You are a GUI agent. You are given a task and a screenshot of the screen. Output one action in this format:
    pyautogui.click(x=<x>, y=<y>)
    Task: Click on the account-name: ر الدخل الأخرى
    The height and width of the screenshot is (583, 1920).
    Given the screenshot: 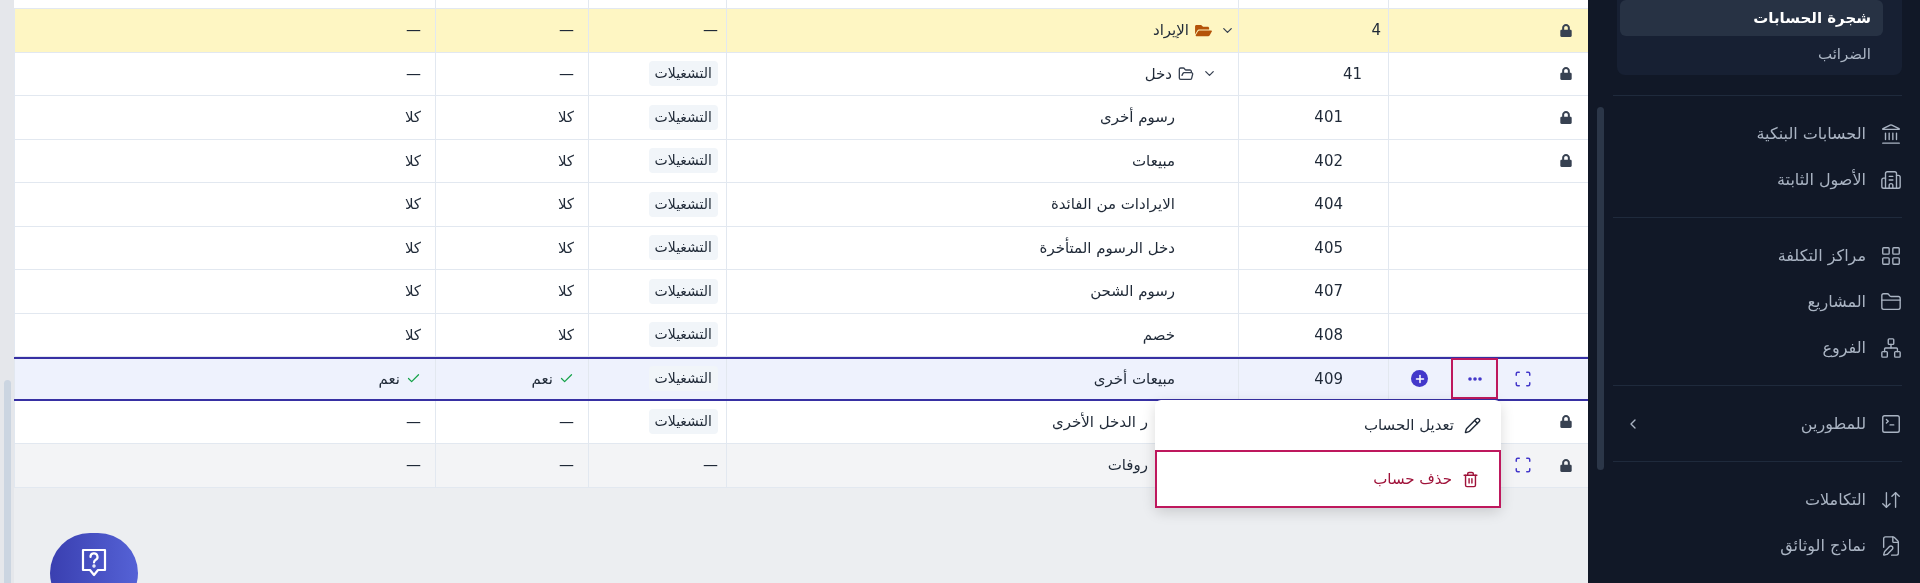 What is the action you would take?
    pyautogui.click(x=1099, y=422)
    